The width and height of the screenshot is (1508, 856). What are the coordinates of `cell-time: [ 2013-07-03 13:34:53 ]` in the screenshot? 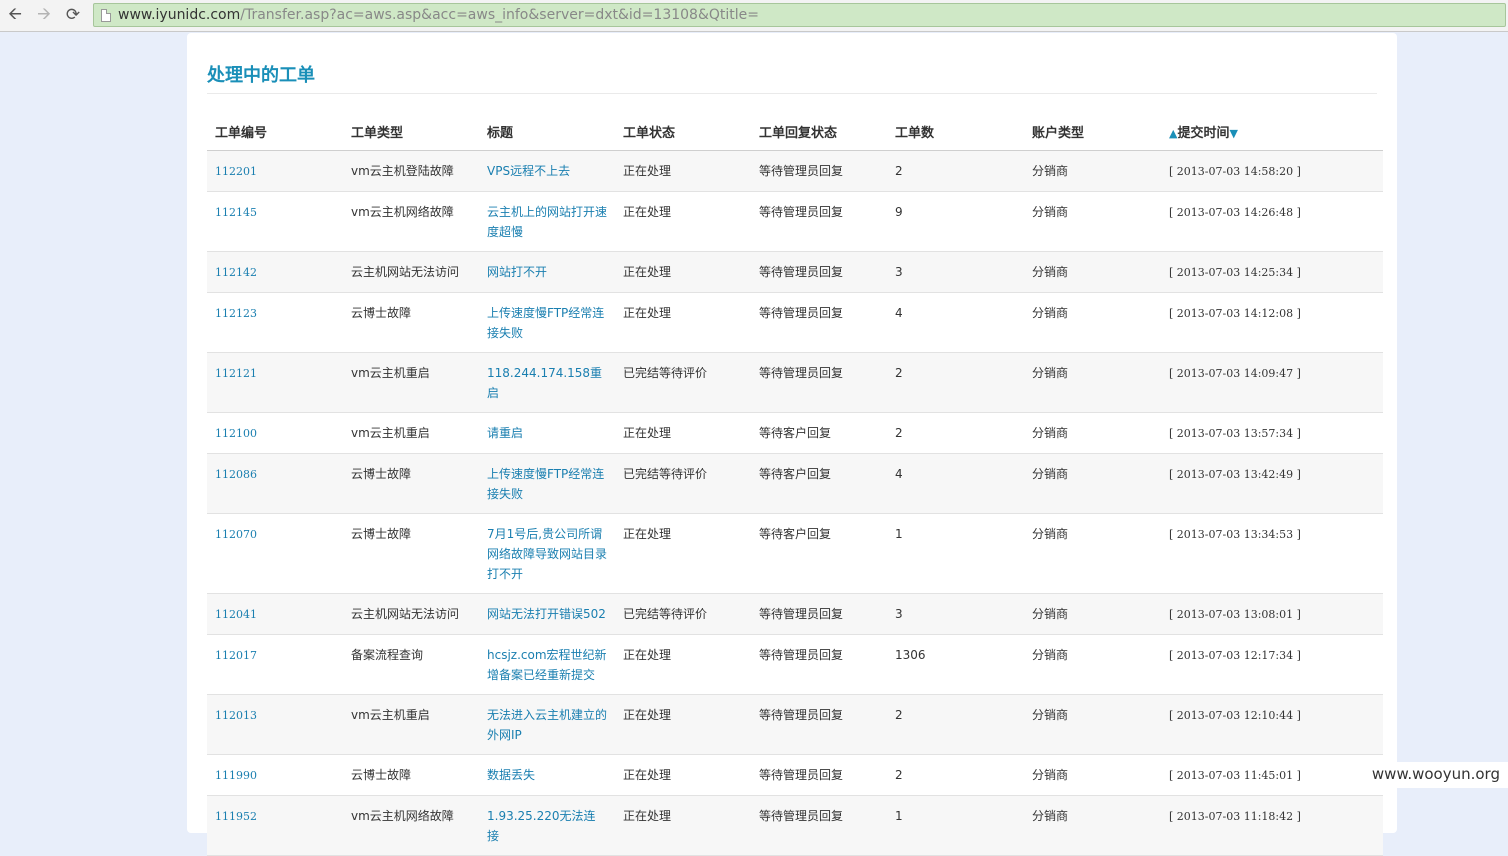 It's located at (1272, 553).